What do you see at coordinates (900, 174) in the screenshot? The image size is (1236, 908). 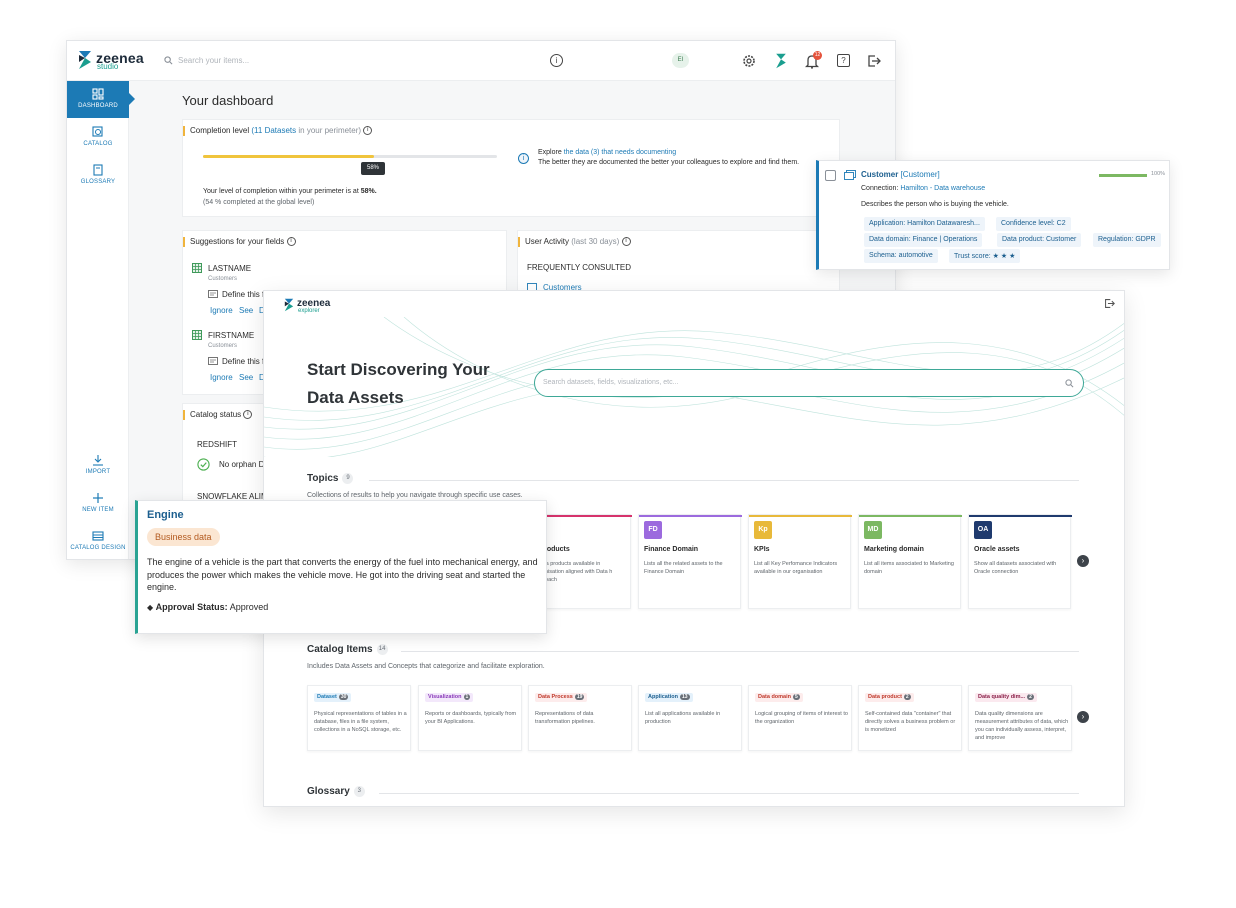 I see `customer-title-row: Customer [Customer]` at bounding box center [900, 174].